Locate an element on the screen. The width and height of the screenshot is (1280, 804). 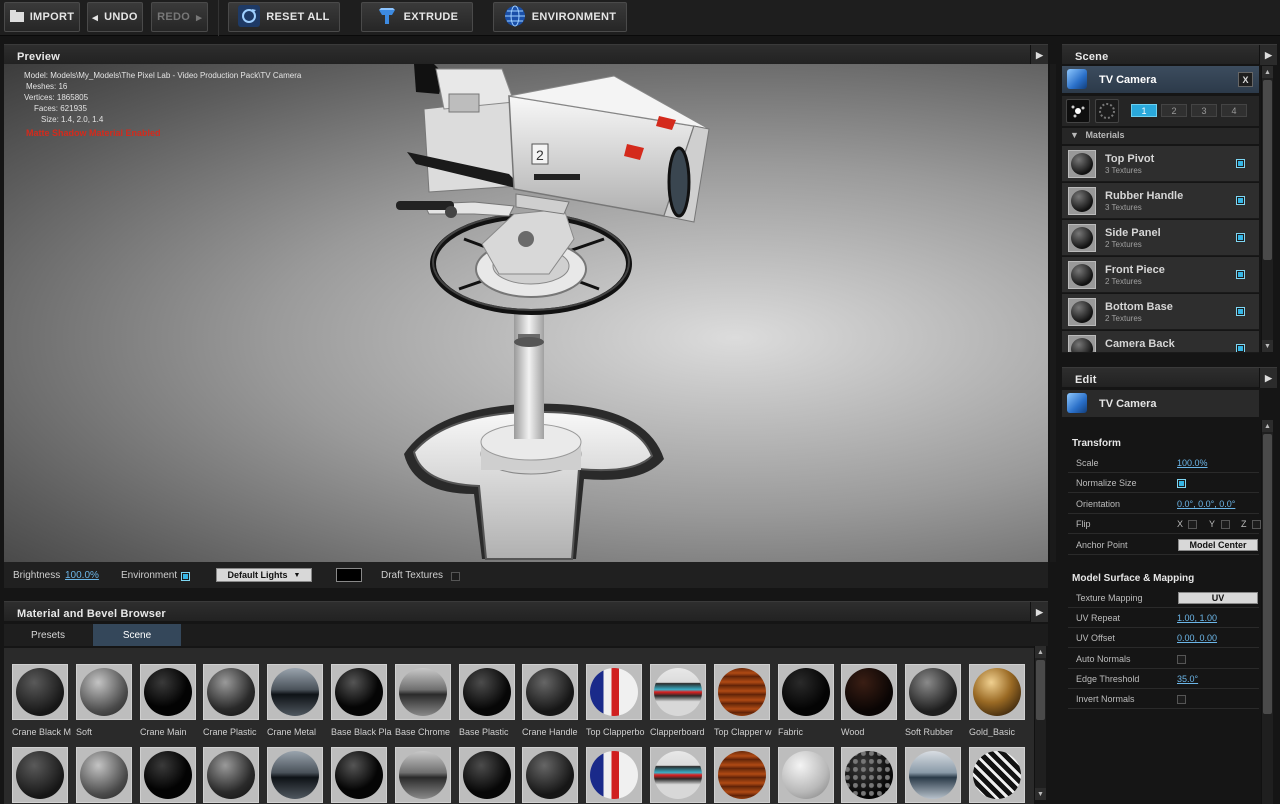
anchor-dropdown: Model Center is located at coordinates (1218, 545).